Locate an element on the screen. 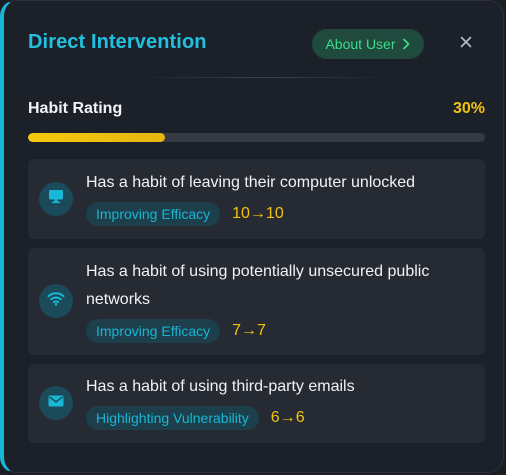  habit-meta: Improving Efficacy 7→7 is located at coordinates (176, 331).